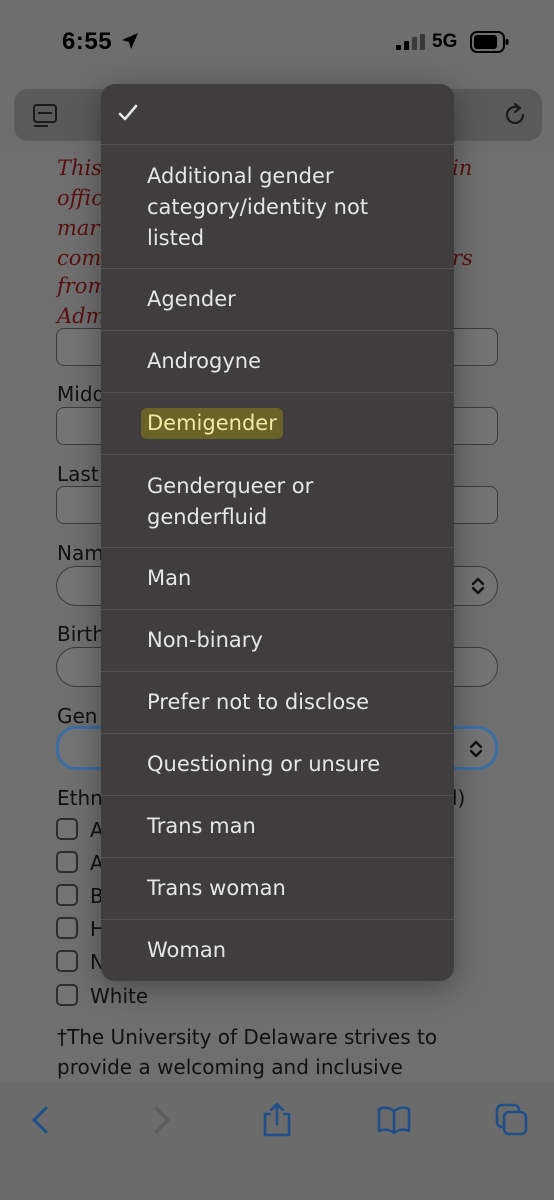 The image size is (554, 1200). I want to click on menu-item: Questioning or unsure, so click(277, 764).